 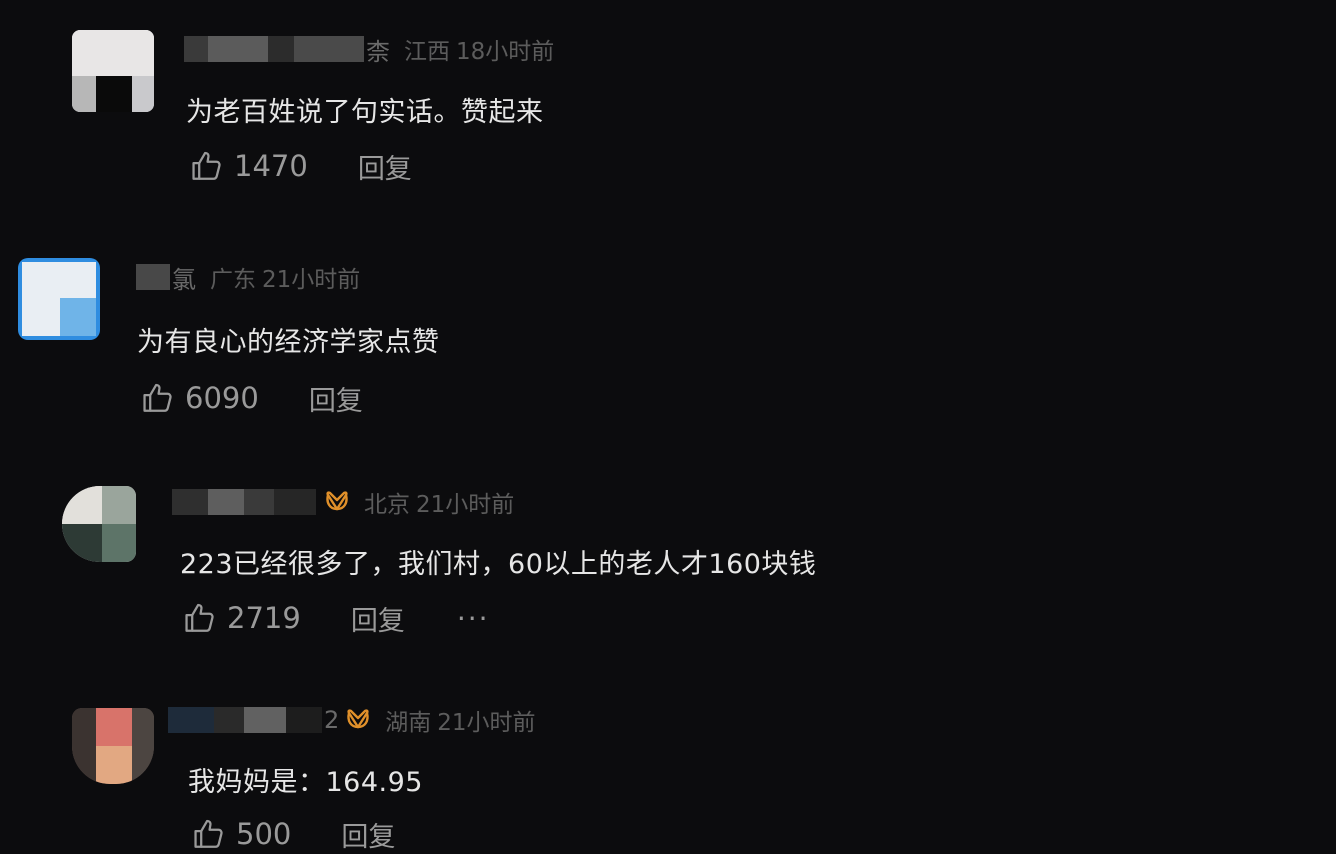 What do you see at coordinates (271, 166) in the screenshot?
I see `like-count: 1470` at bounding box center [271, 166].